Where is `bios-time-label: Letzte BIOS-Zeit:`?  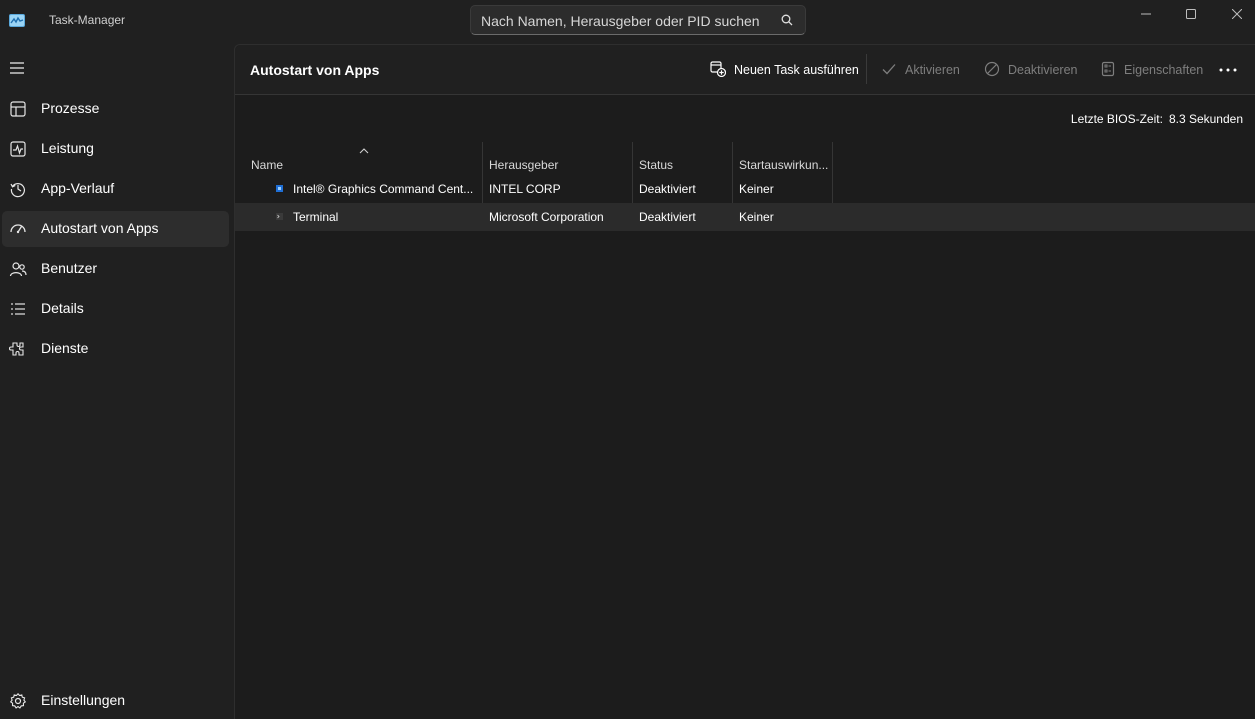
bios-time-label: Letzte BIOS-Zeit: is located at coordinates (1116, 119).